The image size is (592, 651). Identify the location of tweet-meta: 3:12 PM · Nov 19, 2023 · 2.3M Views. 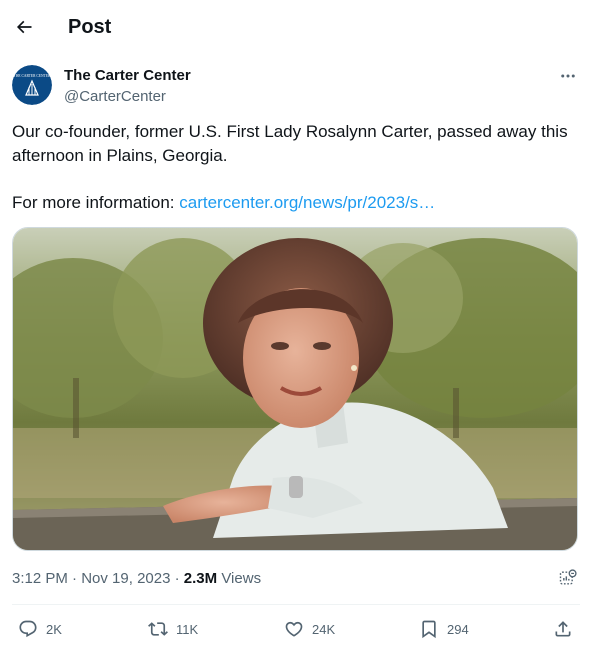
(136, 579).